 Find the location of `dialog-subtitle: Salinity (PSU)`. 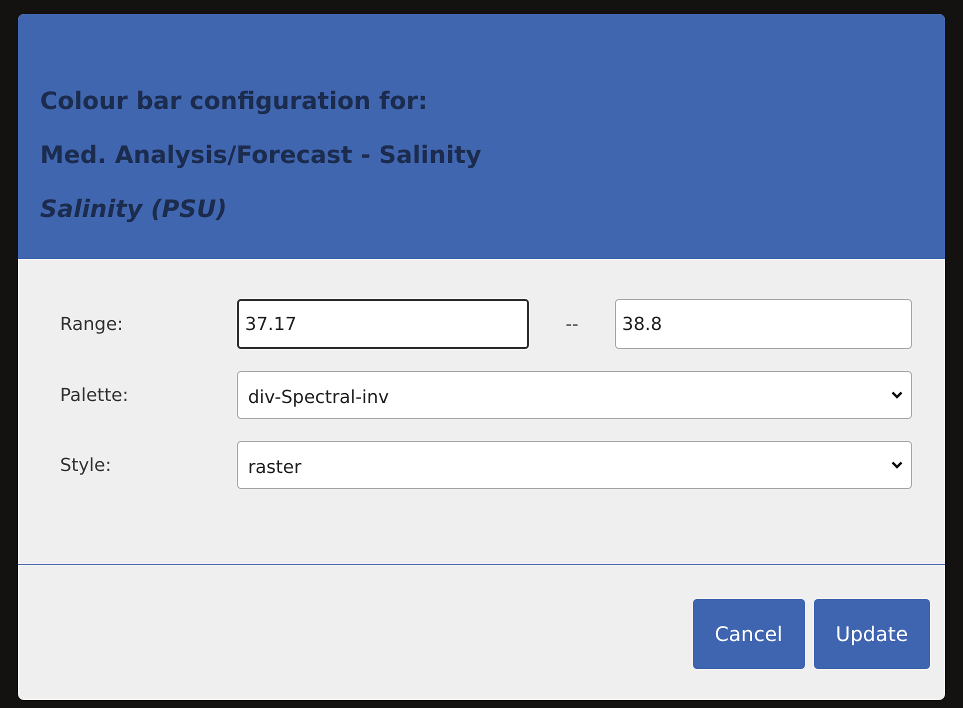

dialog-subtitle: Salinity (PSU) is located at coordinates (134, 209).